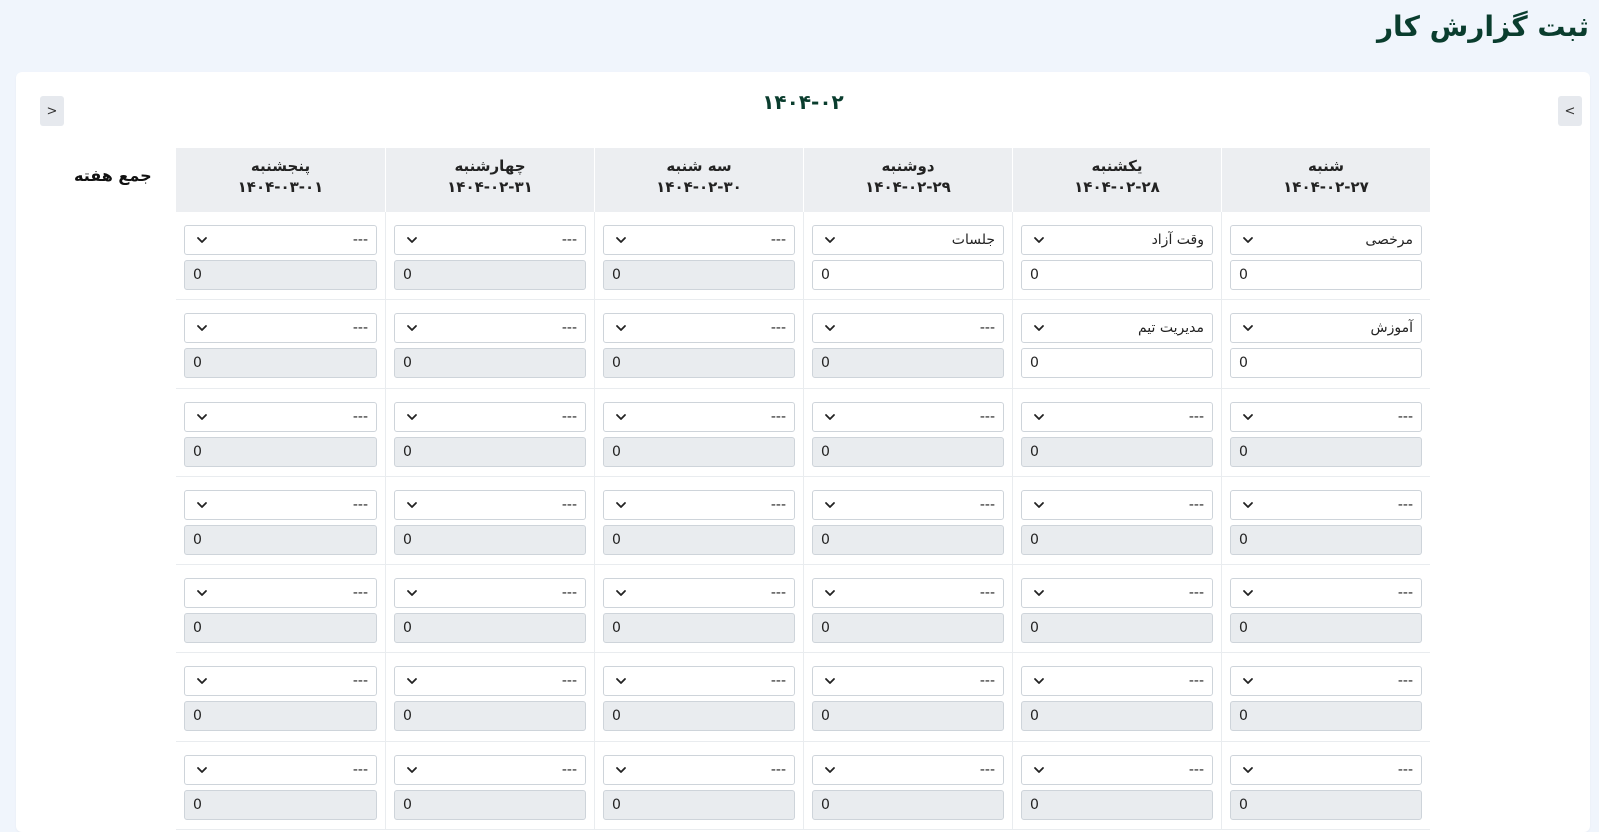 This screenshot has height=832, width=1599. I want to click on day-name: دوشنبه, so click(908, 166).